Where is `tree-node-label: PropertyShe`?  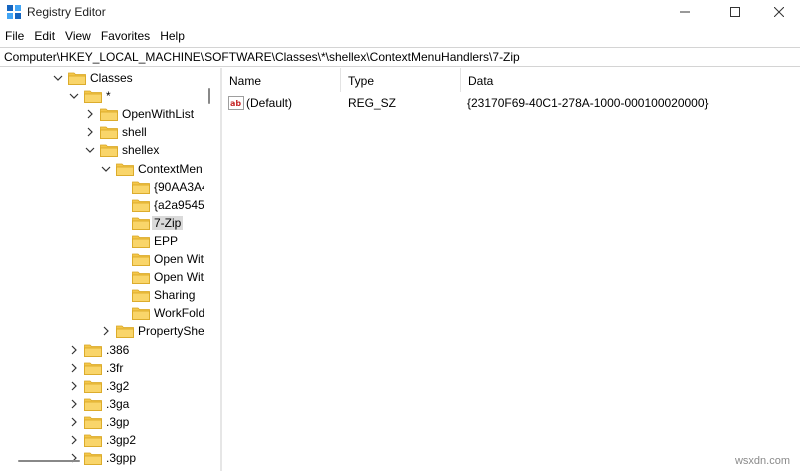
tree-node-label: PropertyShe is located at coordinates (171, 331).